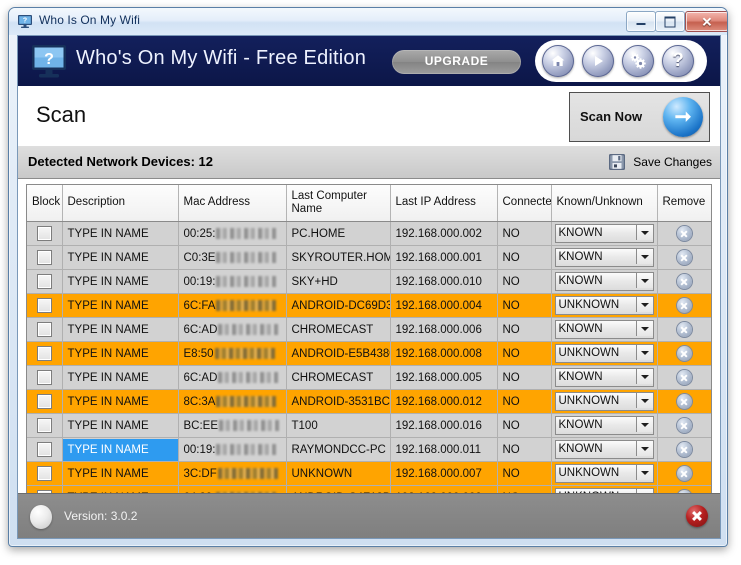 This screenshot has width=741, height=565. I want to click on cell-ip-address: 192.168.000.001, so click(444, 257).